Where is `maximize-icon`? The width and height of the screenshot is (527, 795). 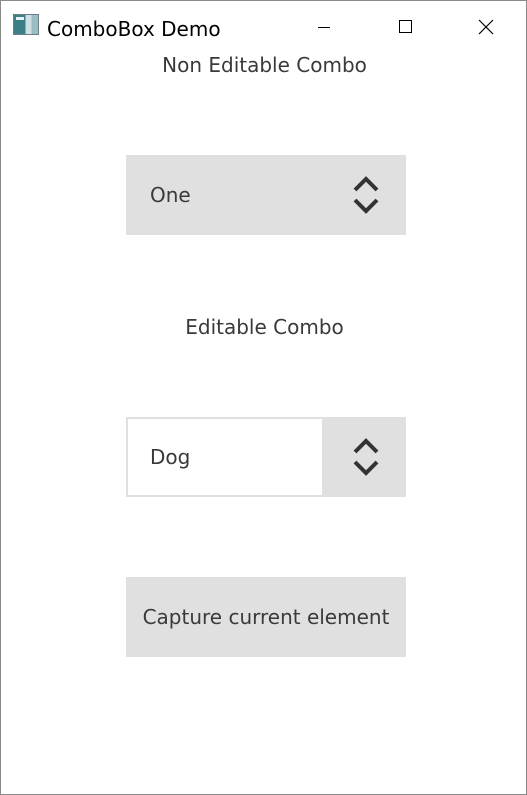
maximize-icon is located at coordinates (406, 27).